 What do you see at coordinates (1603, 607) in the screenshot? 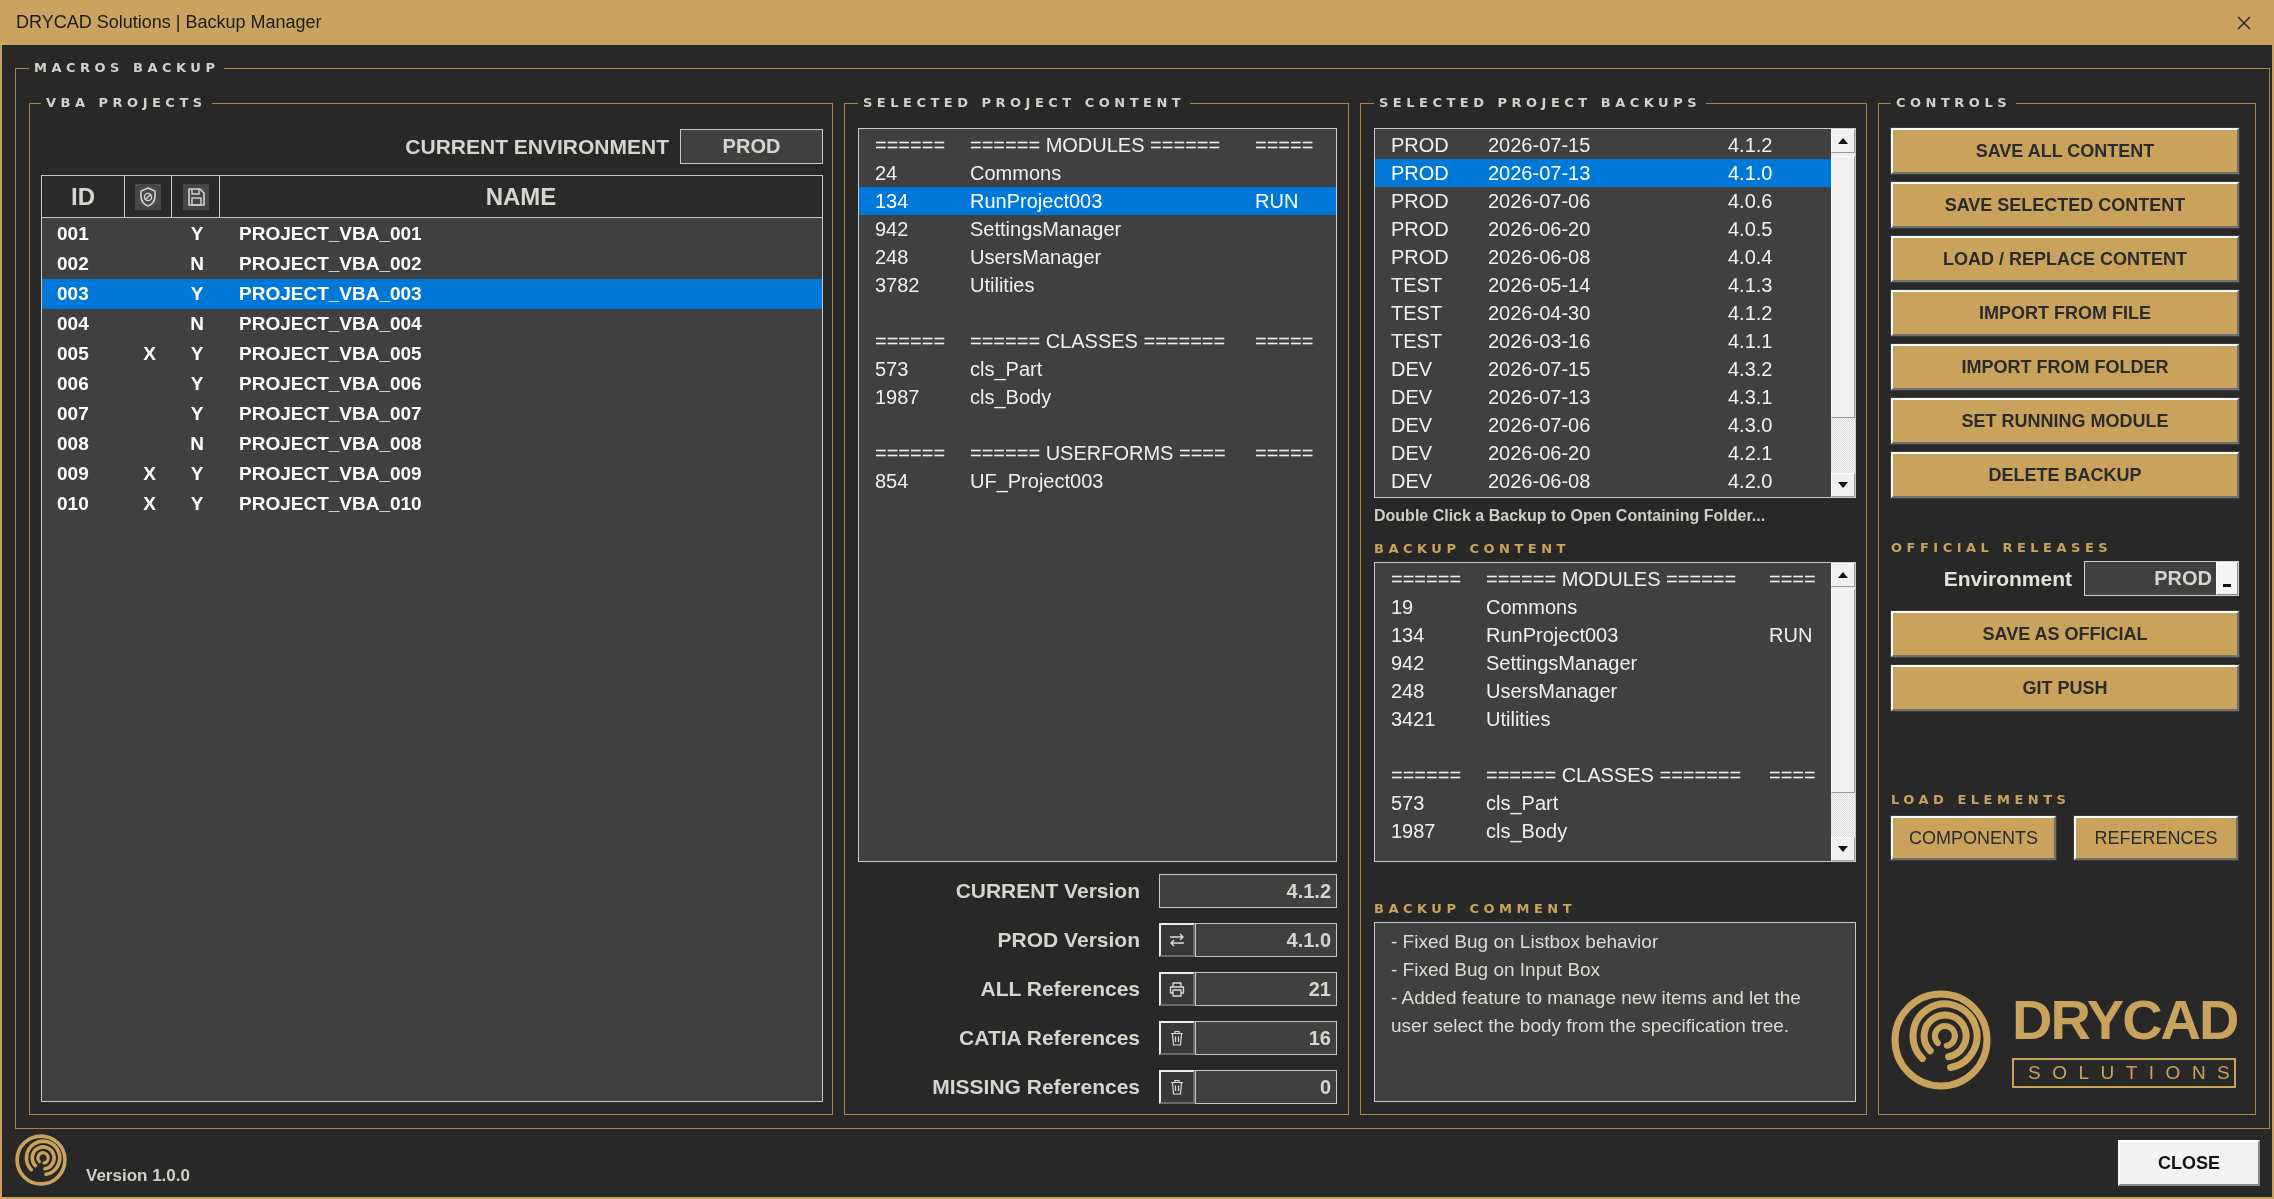
I see `list-item: 19 Commons` at bounding box center [1603, 607].